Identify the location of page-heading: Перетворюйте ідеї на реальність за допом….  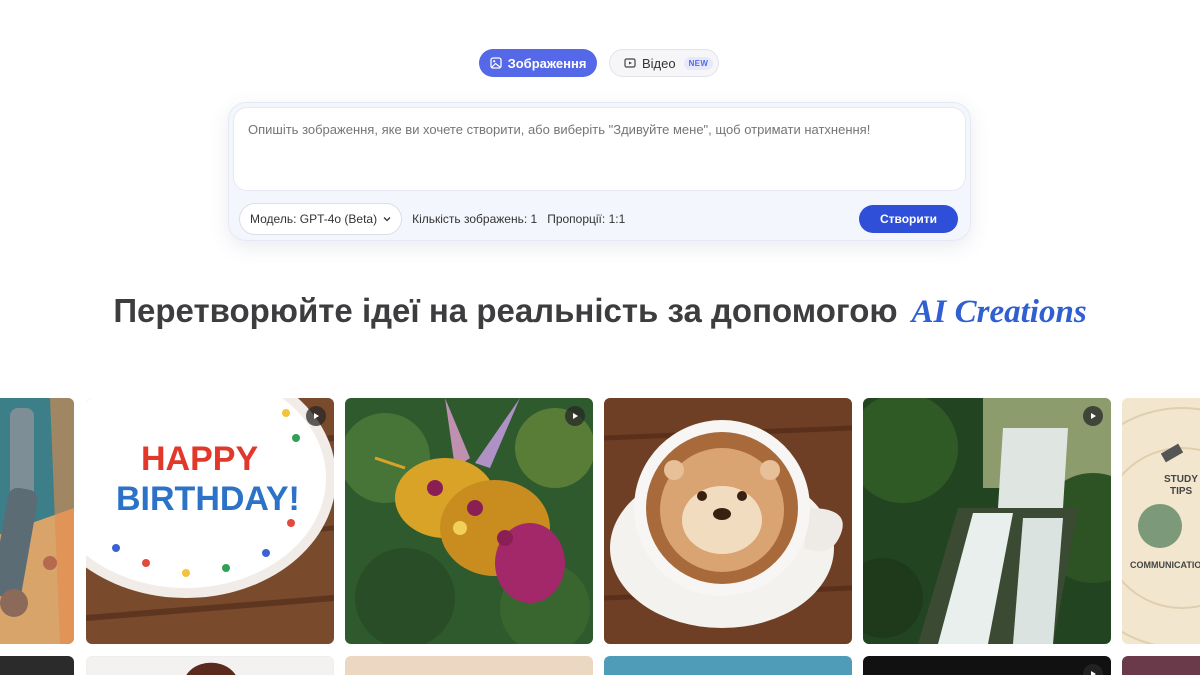
(600, 311).